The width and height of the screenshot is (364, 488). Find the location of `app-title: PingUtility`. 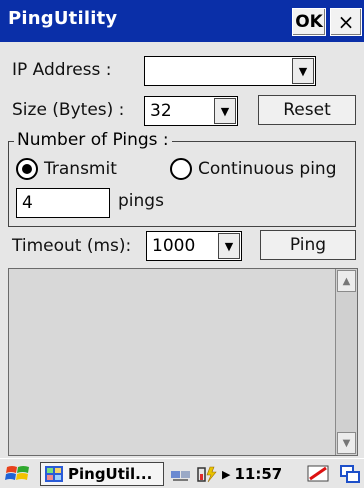

app-title: PingUtility is located at coordinates (63, 18).